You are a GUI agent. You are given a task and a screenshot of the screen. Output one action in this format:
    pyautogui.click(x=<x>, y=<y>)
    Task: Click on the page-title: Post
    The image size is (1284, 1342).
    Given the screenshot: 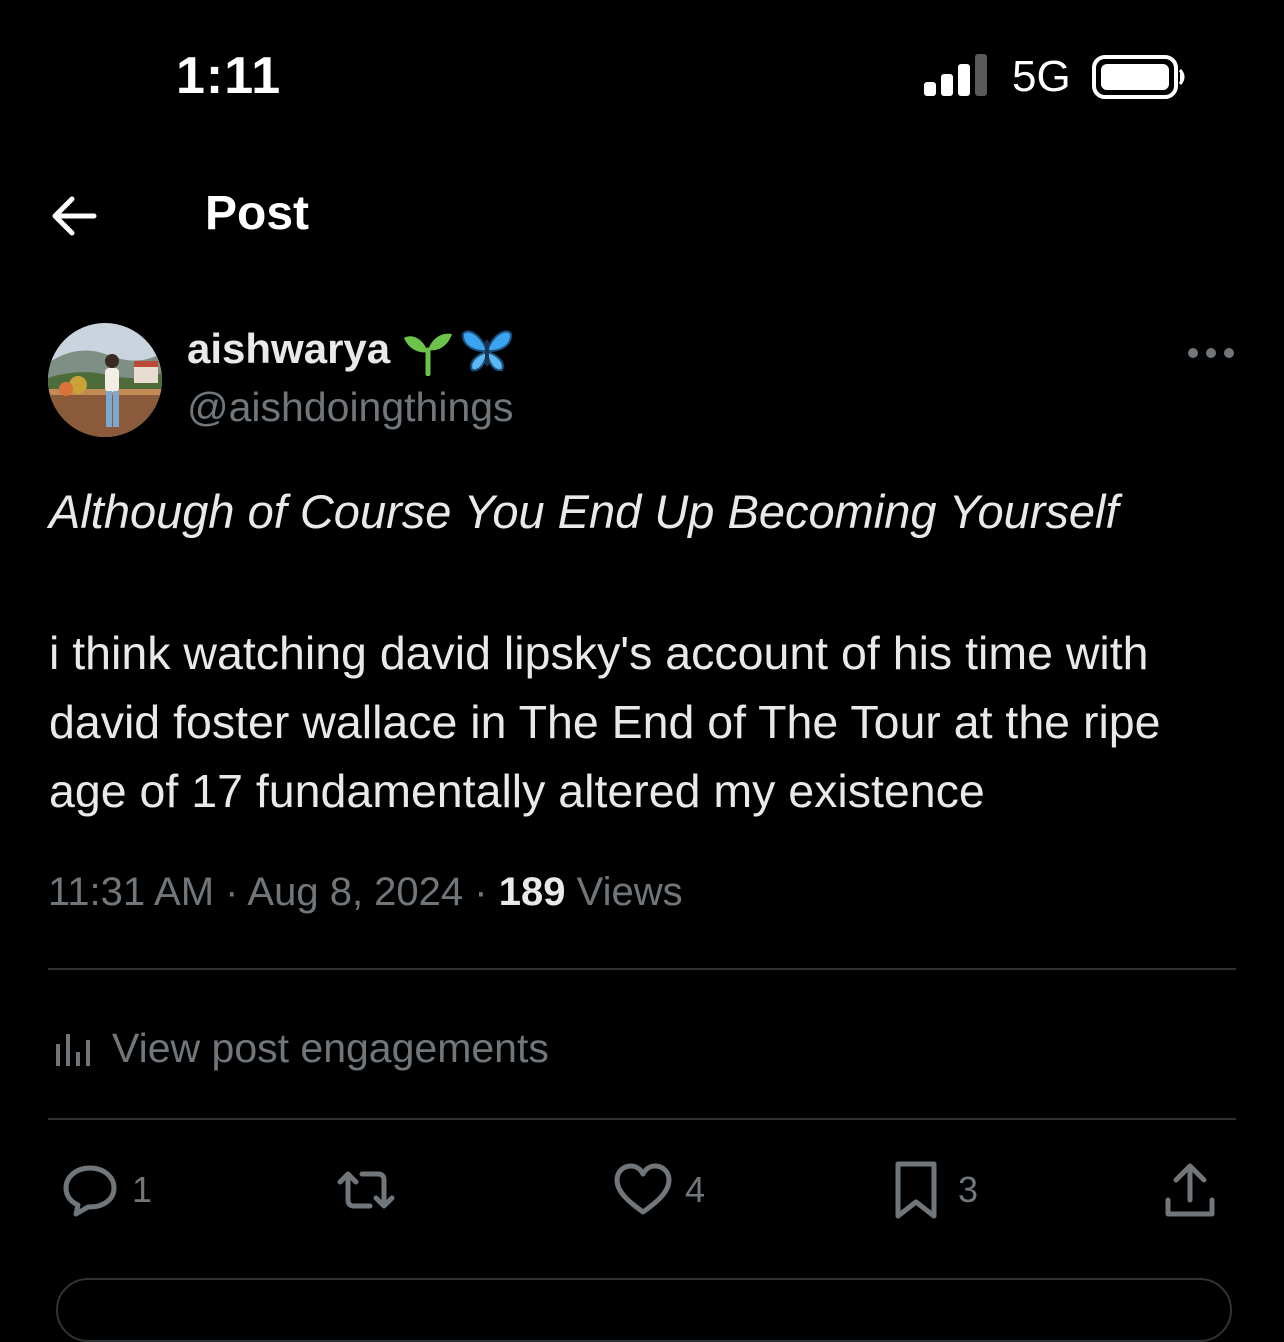 What is the action you would take?
    pyautogui.click(x=257, y=213)
    